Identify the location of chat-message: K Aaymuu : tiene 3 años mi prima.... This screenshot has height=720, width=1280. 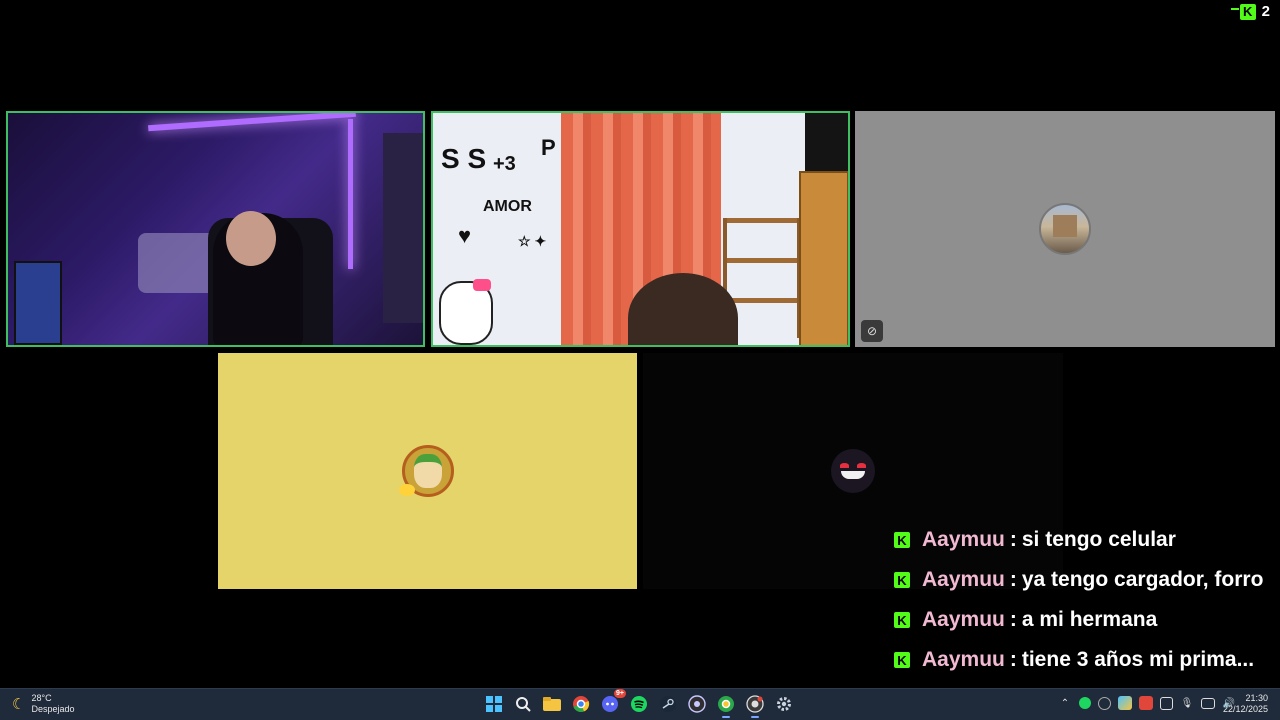
(1084, 660).